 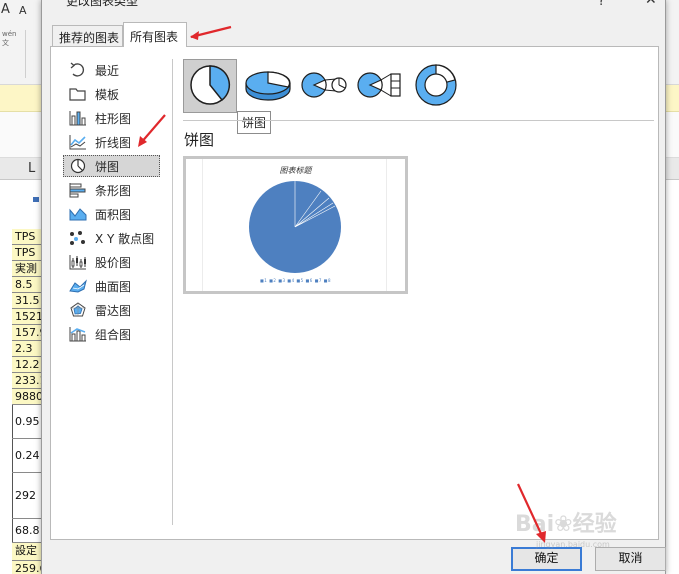 I want to click on line-chart-icon, so click(x=78, y=142).